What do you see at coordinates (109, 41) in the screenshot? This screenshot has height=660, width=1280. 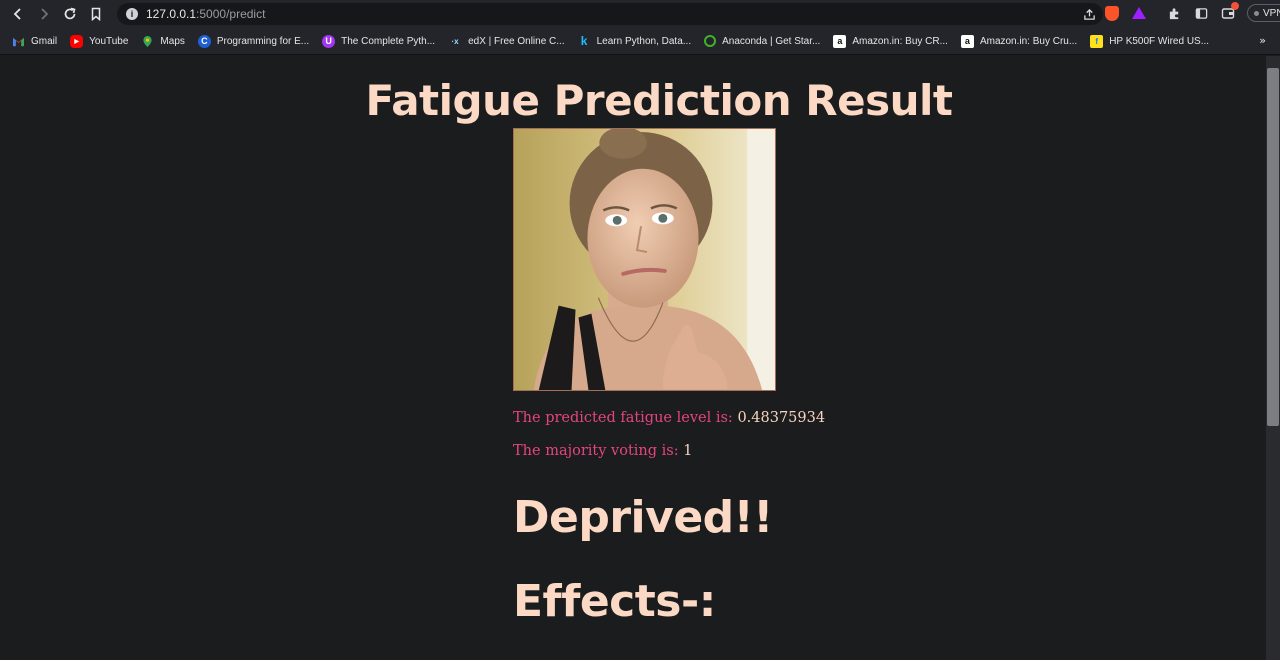 I see `bookmark-label: YouTube` at bounding box center [109, 41].